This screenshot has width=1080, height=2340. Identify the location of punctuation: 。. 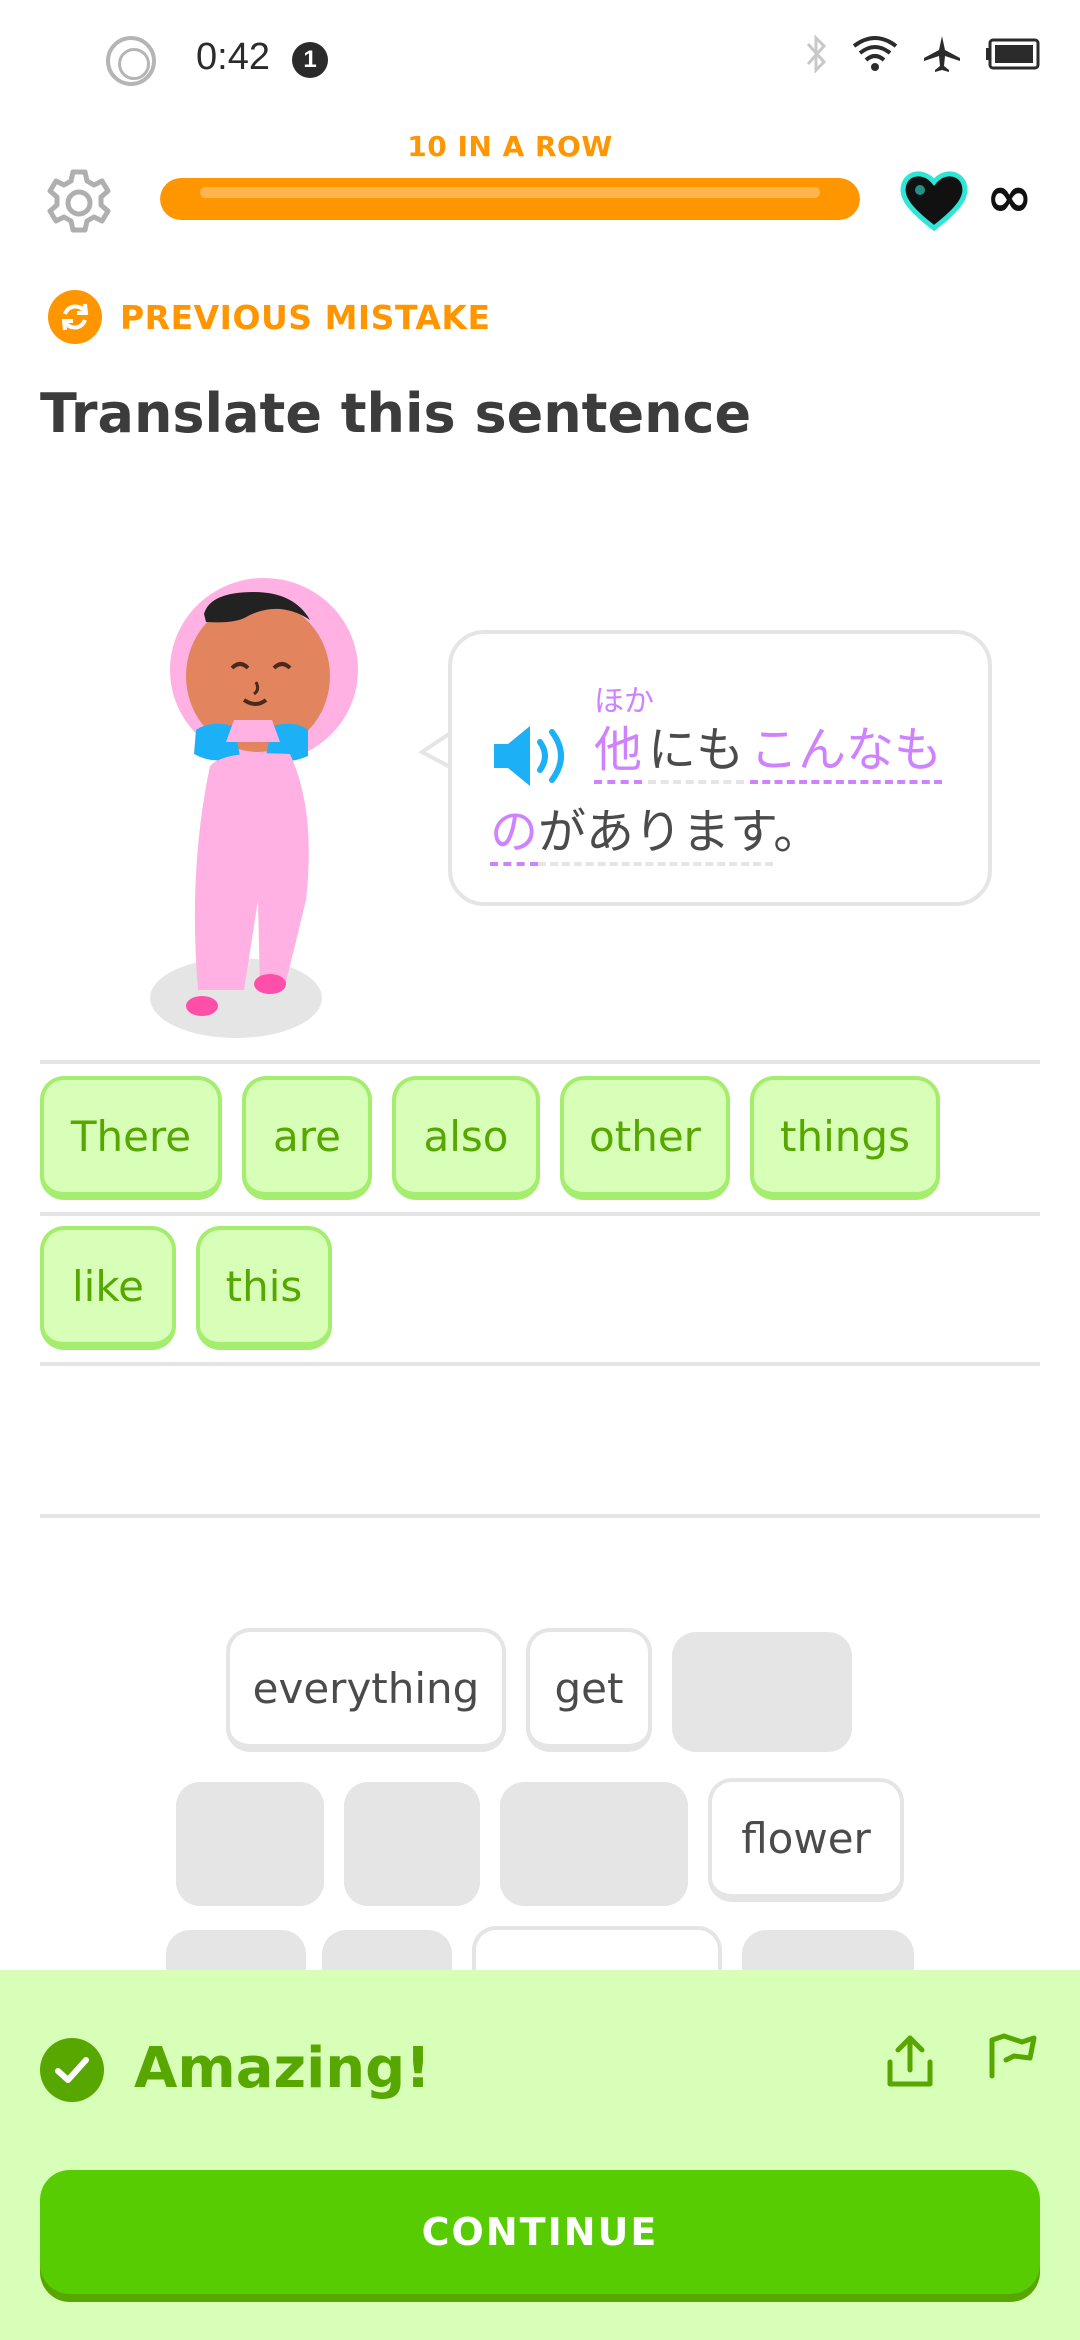
(797, 832).